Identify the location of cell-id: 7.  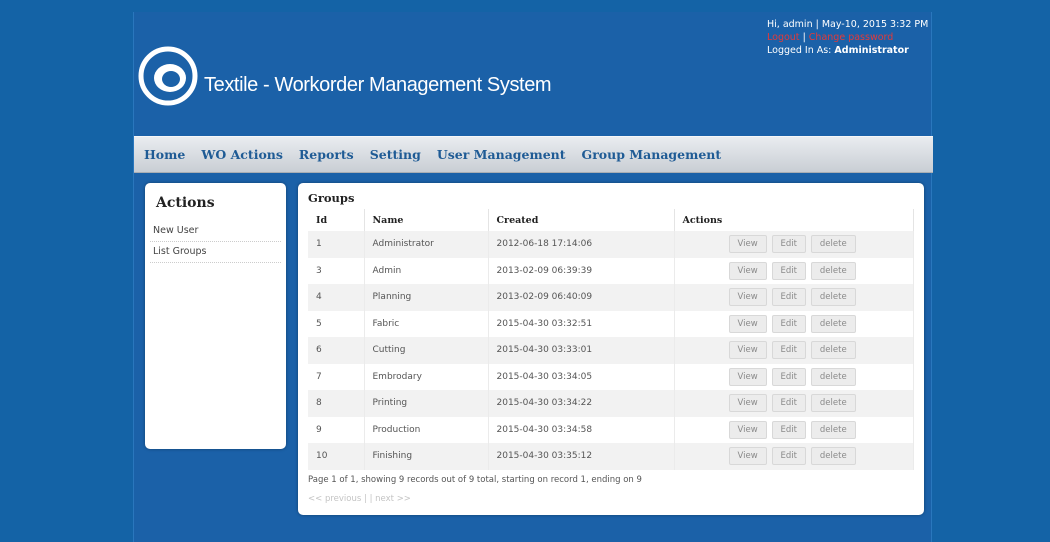
(336, 376).